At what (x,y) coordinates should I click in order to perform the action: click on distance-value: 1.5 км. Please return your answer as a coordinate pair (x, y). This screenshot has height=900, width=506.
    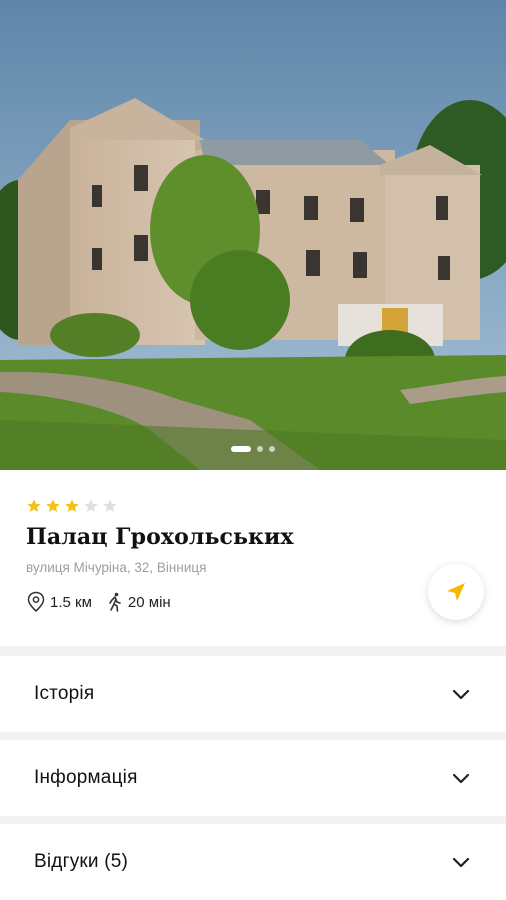
    Looking at the image, I should click on (71, 602).